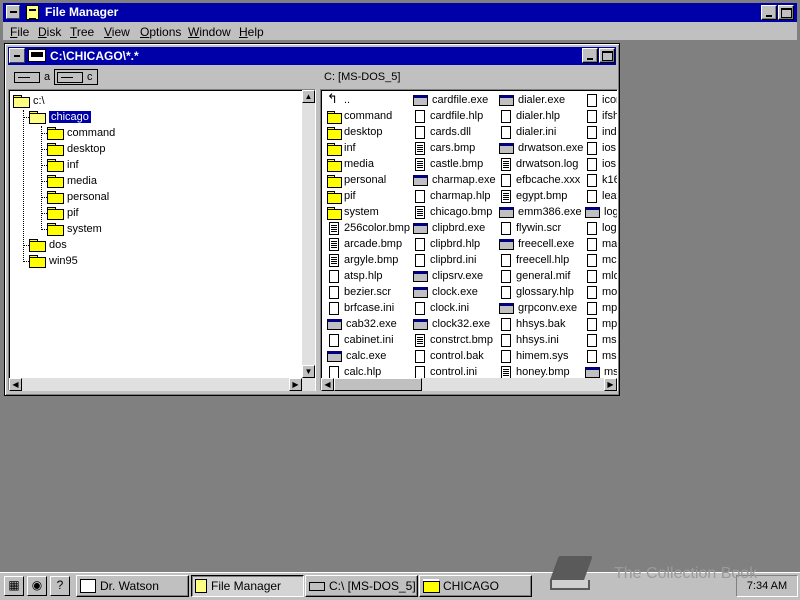 Image resolution: width=800 pixels, height=600 pixels. I want to click on minimize-button, so click(769, 12).